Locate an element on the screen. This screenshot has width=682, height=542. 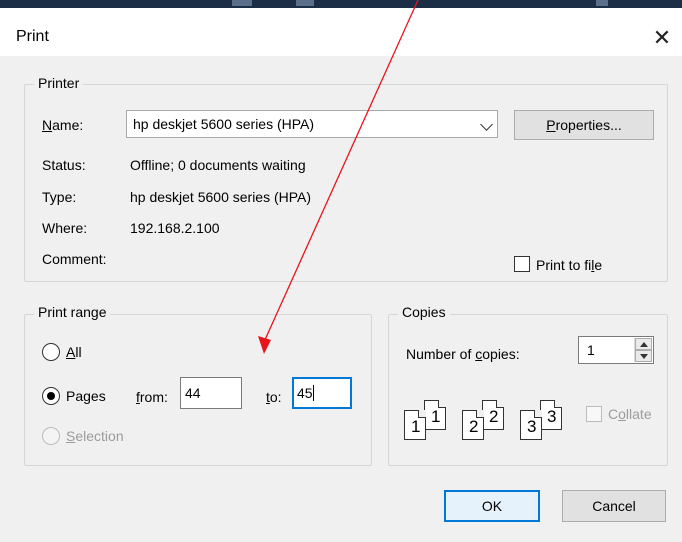
arrow-line is located at coordinates (341, 171).